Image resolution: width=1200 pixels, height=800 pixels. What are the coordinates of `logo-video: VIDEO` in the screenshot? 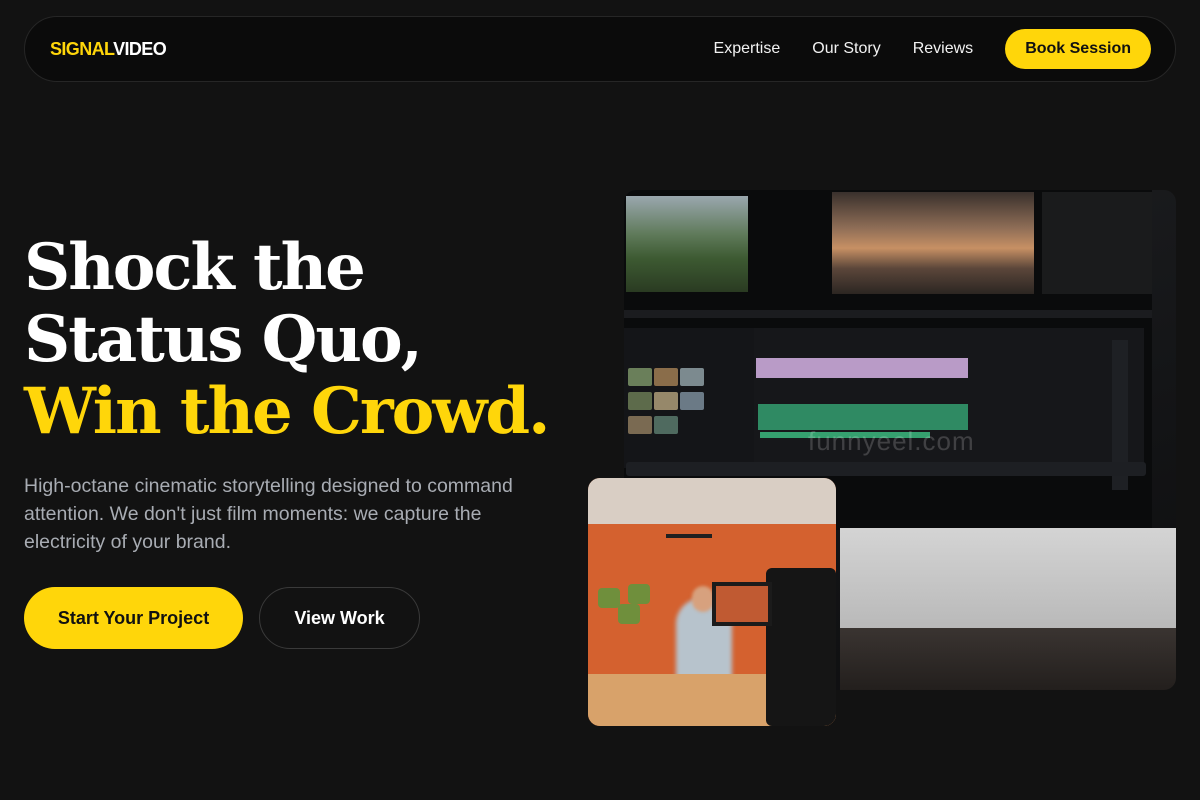 It's located at (140, 48).